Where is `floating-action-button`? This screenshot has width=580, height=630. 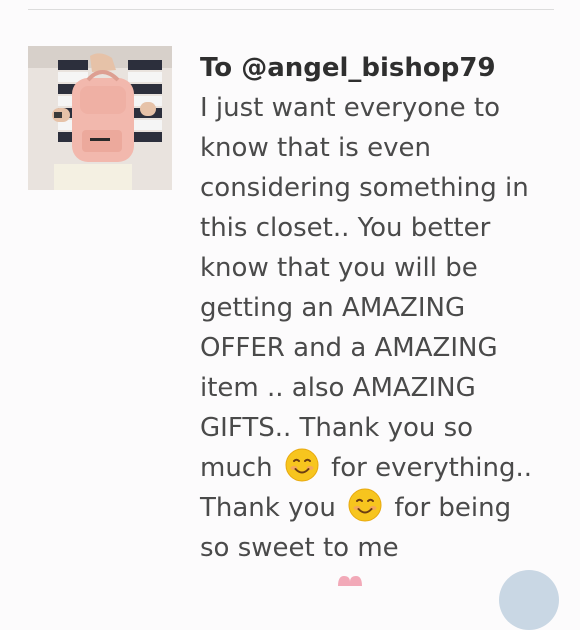
floating-action-button is located at coordinates (529, 600).